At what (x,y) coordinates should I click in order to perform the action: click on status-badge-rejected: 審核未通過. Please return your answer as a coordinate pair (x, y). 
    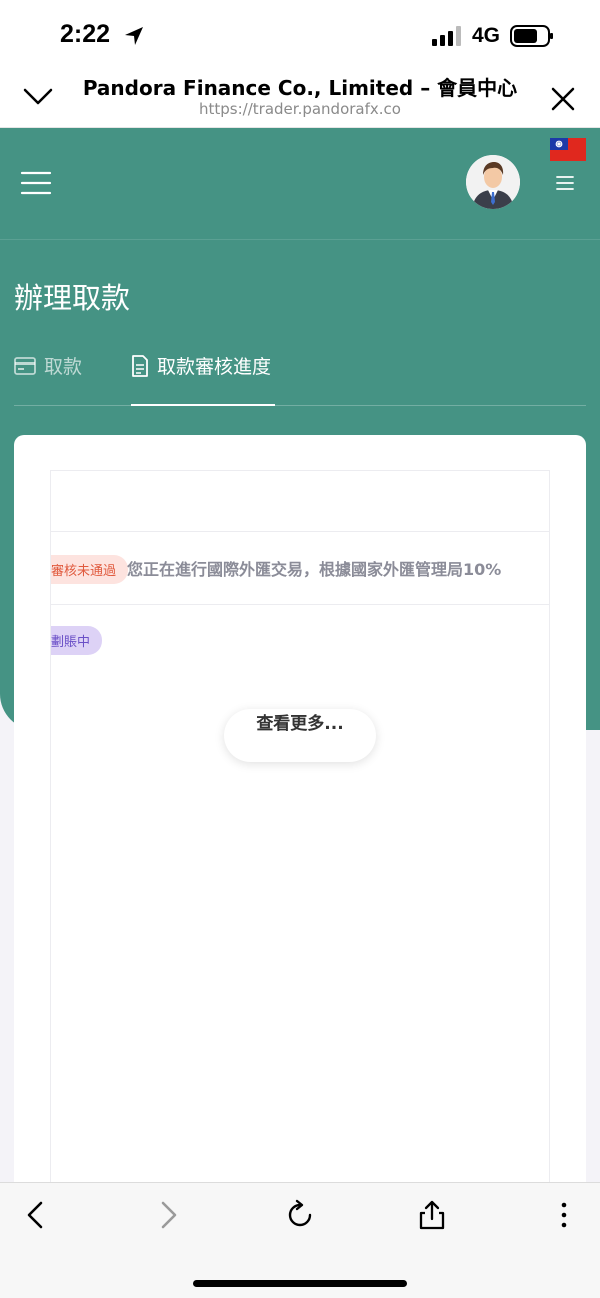
    Looking at the image, I should click on (90, 569).